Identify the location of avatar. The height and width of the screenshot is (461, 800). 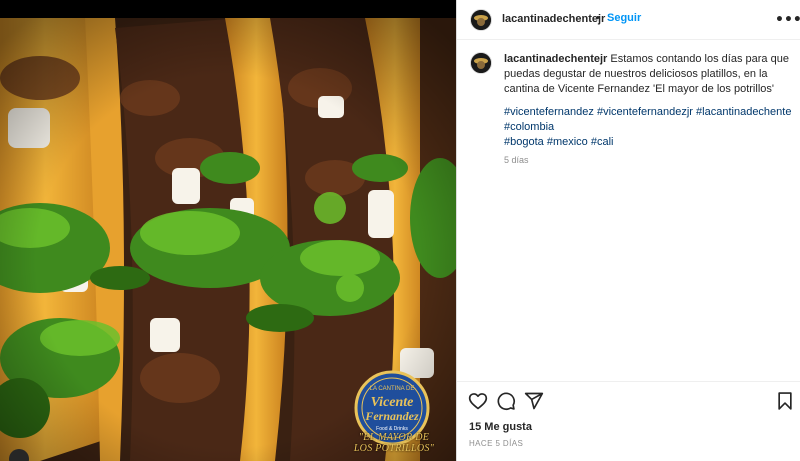
(481, 20).